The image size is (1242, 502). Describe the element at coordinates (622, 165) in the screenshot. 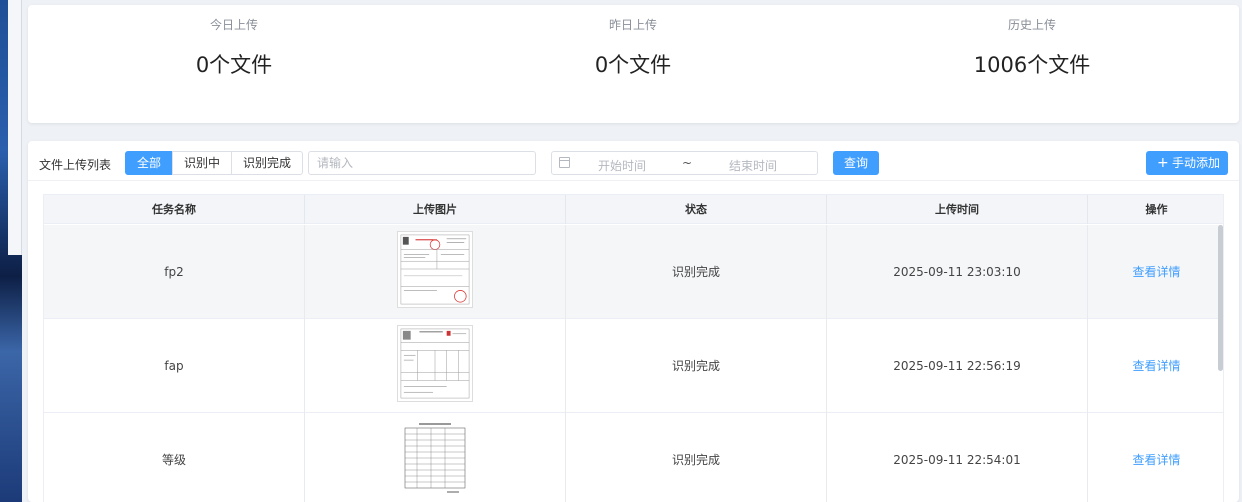

I see `date-start-input: 开始时间` at that location.